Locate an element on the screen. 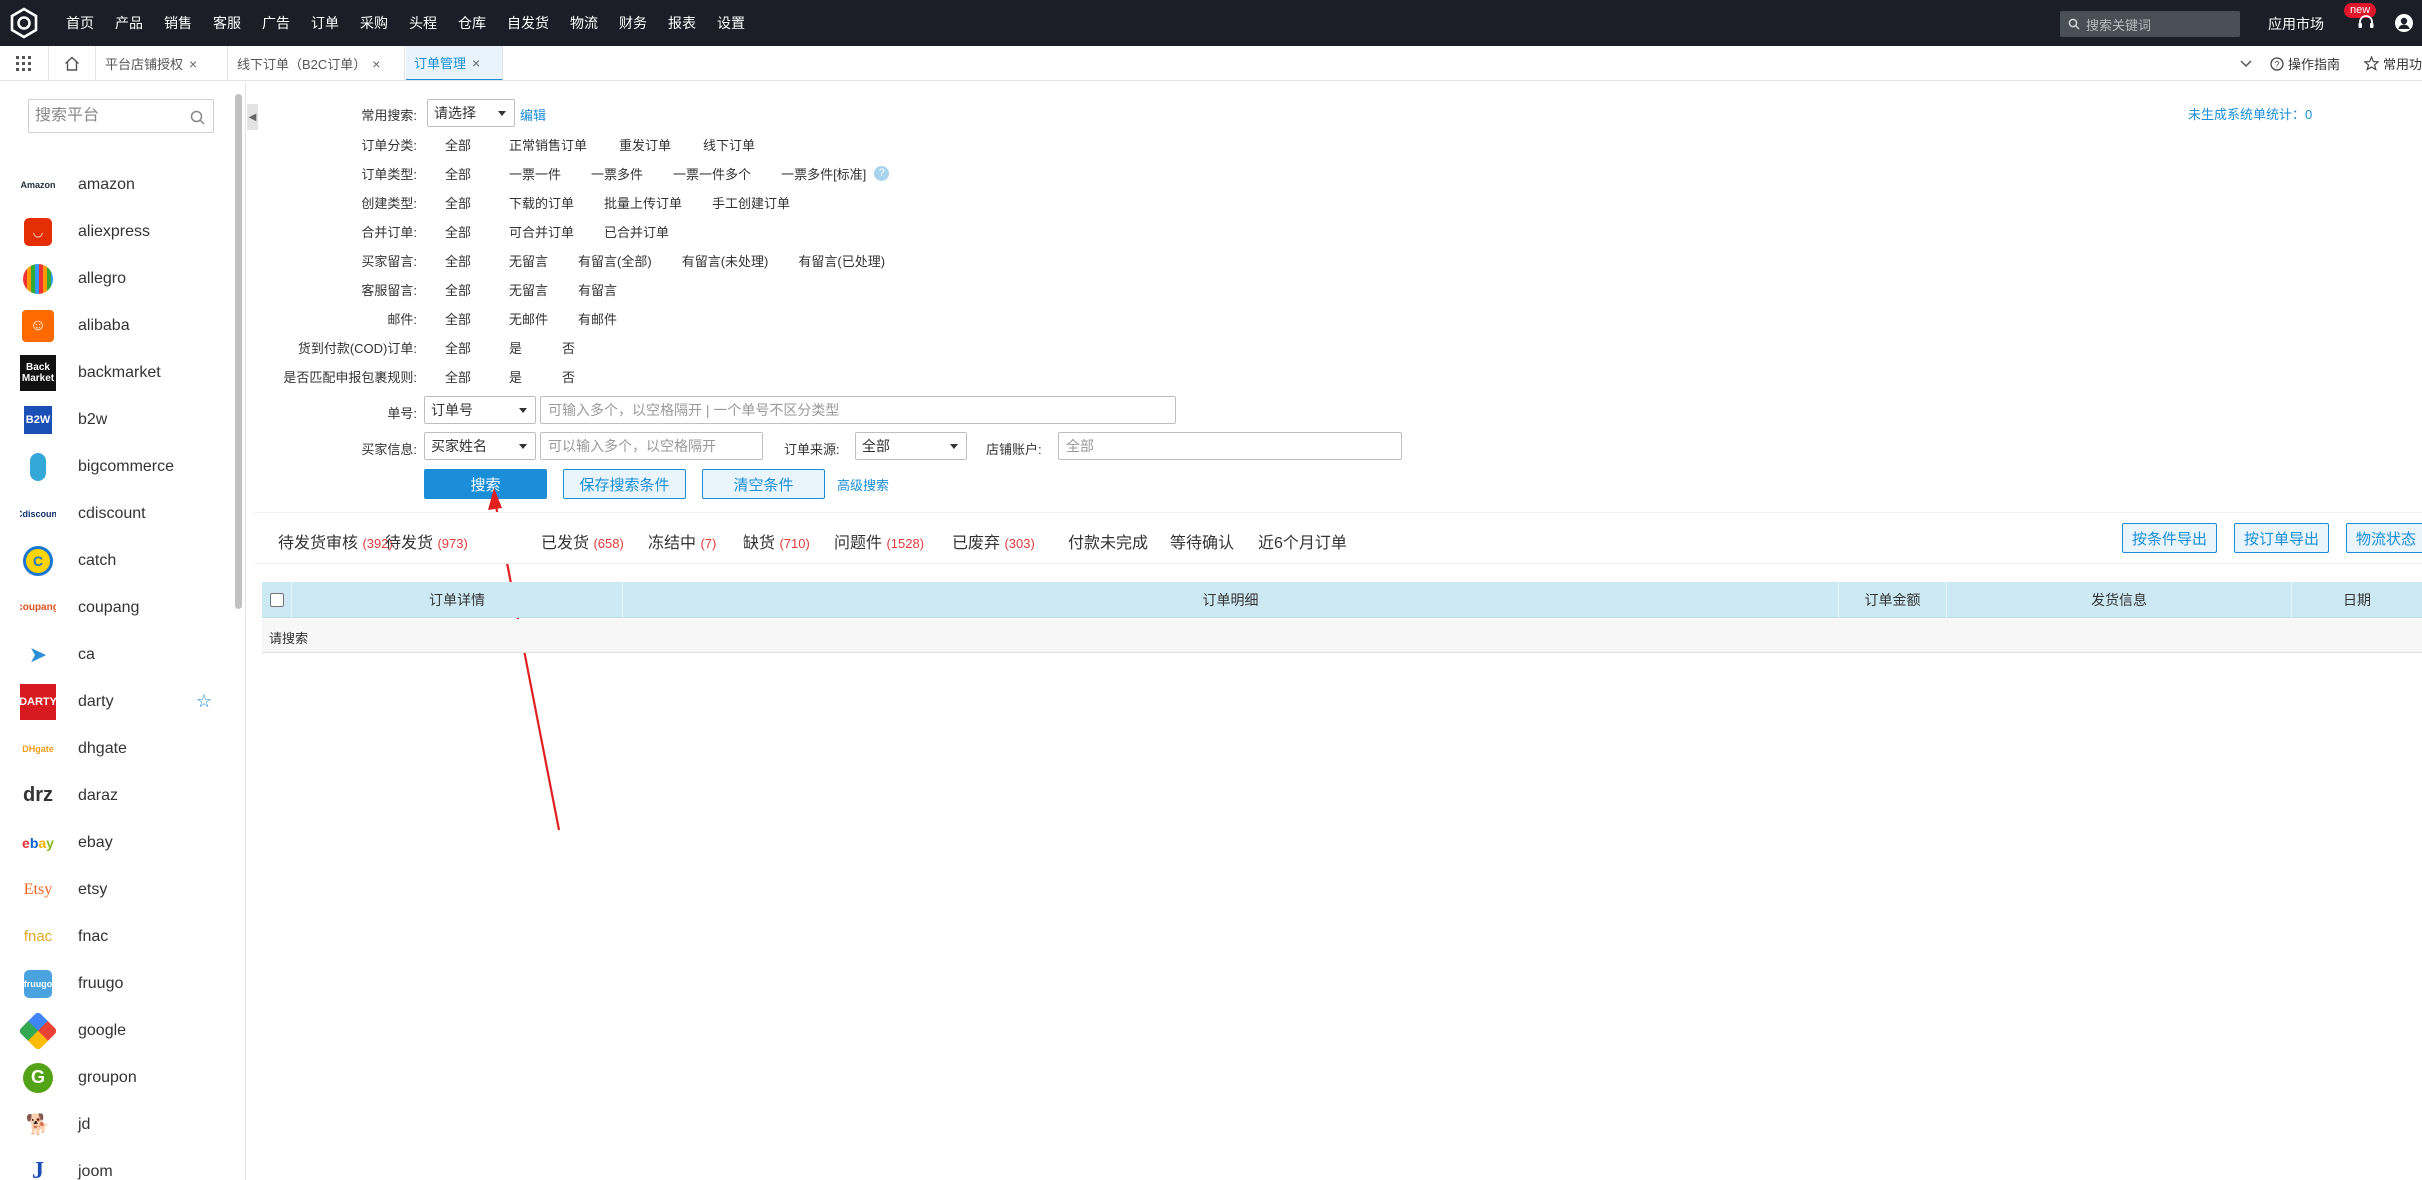 Image resolution: width=2422 pixels, height=1180 pixels. platform-item-coupang: coupang coupang is located at coordinates (116, 607).